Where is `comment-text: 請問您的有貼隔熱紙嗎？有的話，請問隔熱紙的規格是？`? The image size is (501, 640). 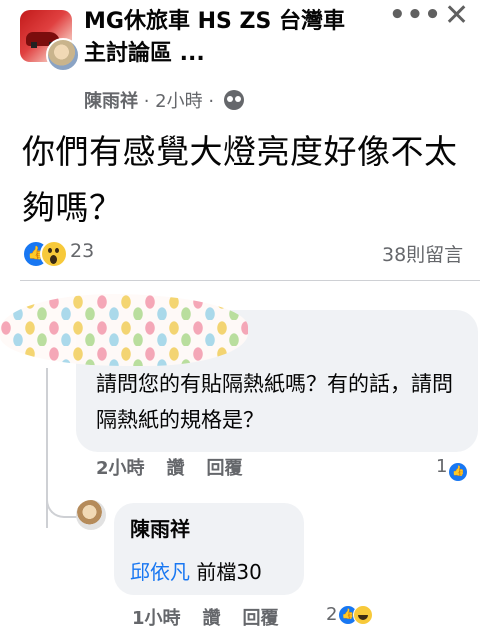
comment-text: 請問您的有貼隔熱紙嗎？有的話，請問隔熱紙的規格是？ is located at coordinates (274, 402).